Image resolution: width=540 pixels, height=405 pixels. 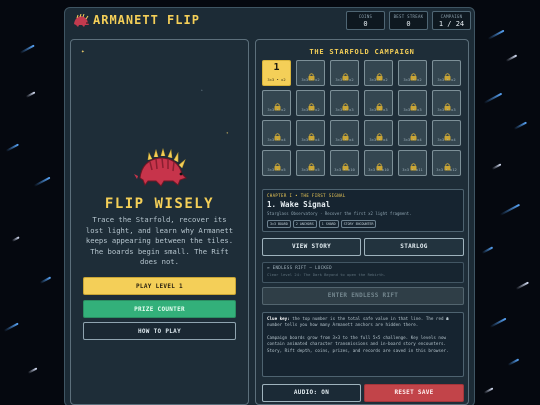 I want to click on chip-board: 3×3 BOARD, so click(x=279, y=224).